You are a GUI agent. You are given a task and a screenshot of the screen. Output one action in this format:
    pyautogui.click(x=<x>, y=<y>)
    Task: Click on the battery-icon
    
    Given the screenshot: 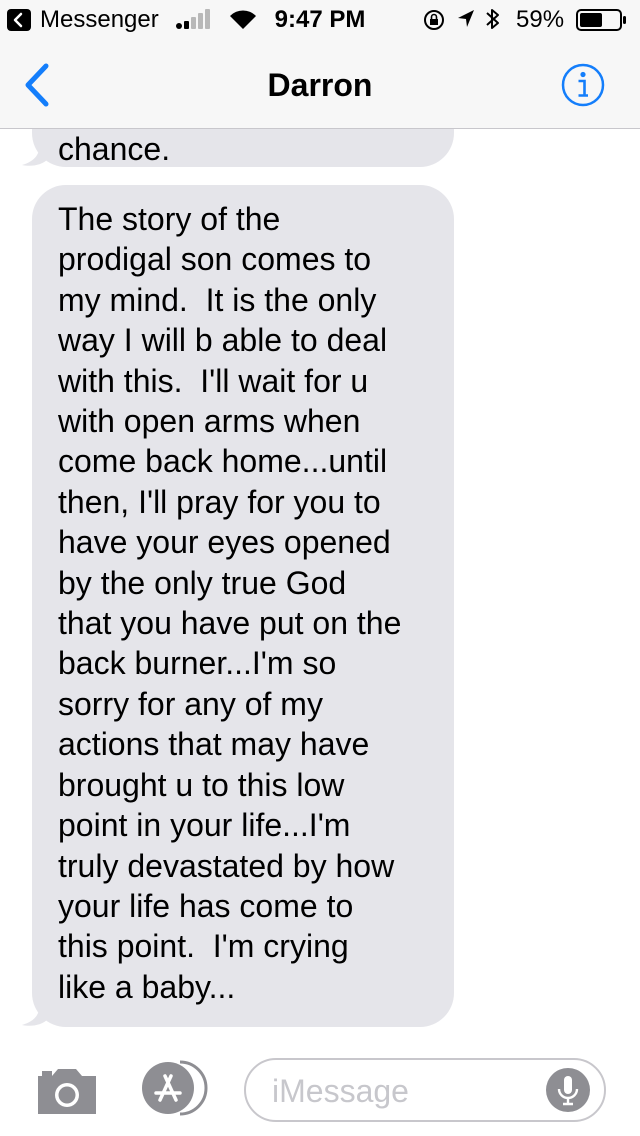 What is the action you would take?
    pyautogui.click(x=601, y=20)
    